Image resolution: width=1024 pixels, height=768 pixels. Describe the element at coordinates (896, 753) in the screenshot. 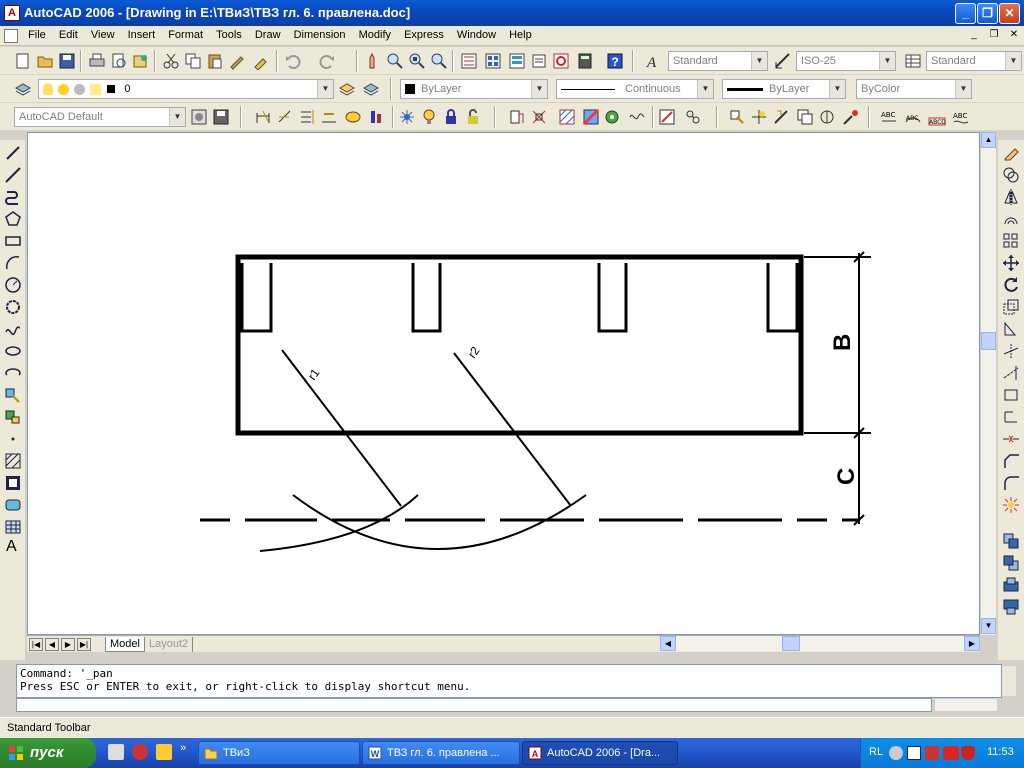

I see `tray-back-icon` at that location.